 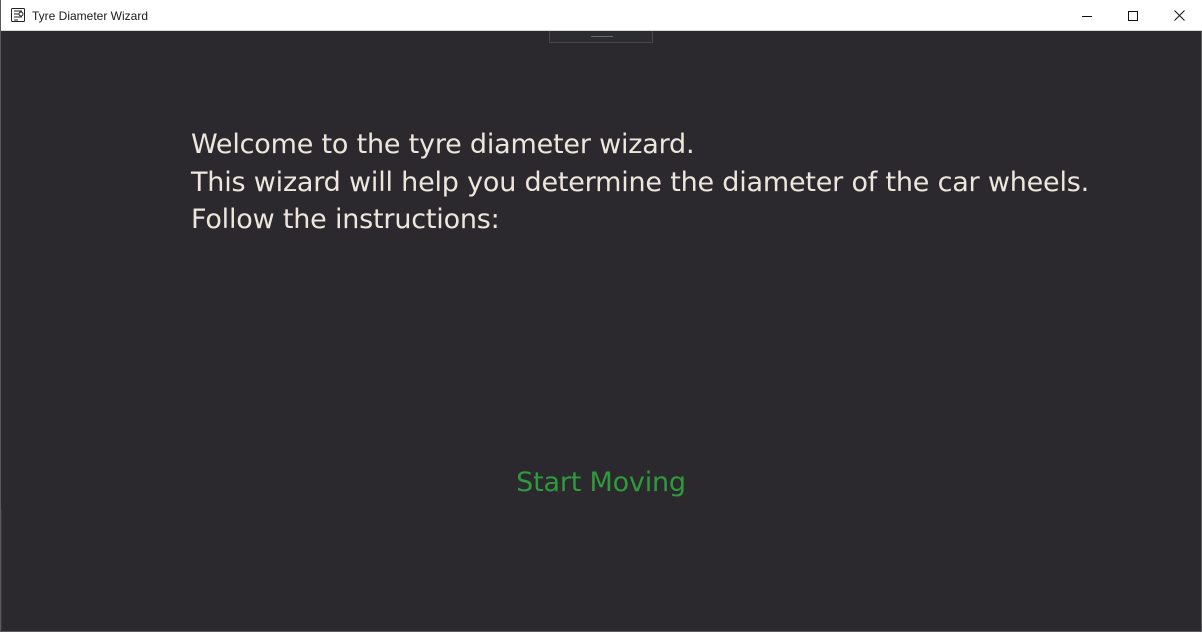 I want to click on start-moving-button: Start Moving, so click(x=601, y=483).